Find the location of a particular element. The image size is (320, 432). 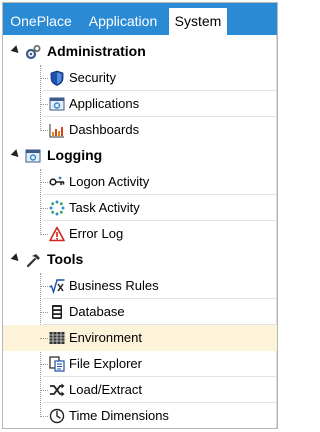

tree-item-label: Load/Extract is located at coordinates (105, 389).